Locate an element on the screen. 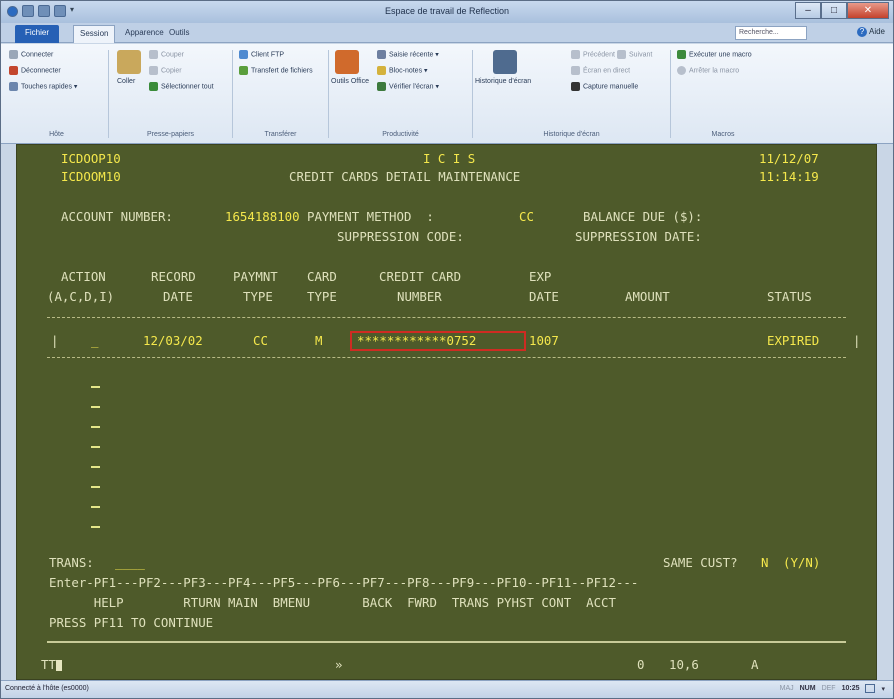 This screenshot has height=699, width=894. help-button: ? Aide is located at coordinates (870, 32).